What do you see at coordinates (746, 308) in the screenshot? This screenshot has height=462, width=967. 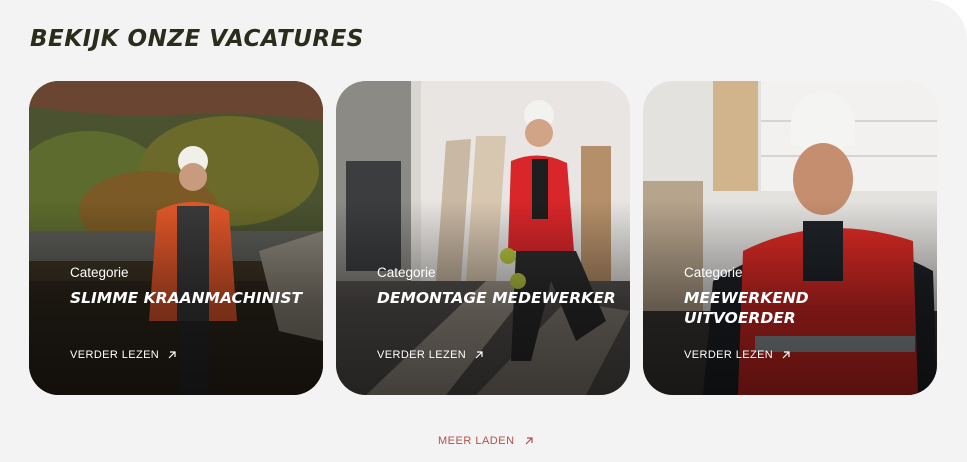 I see `card-title: MEEWERKEND UITVOERDER` at bounding box center [746, 308].